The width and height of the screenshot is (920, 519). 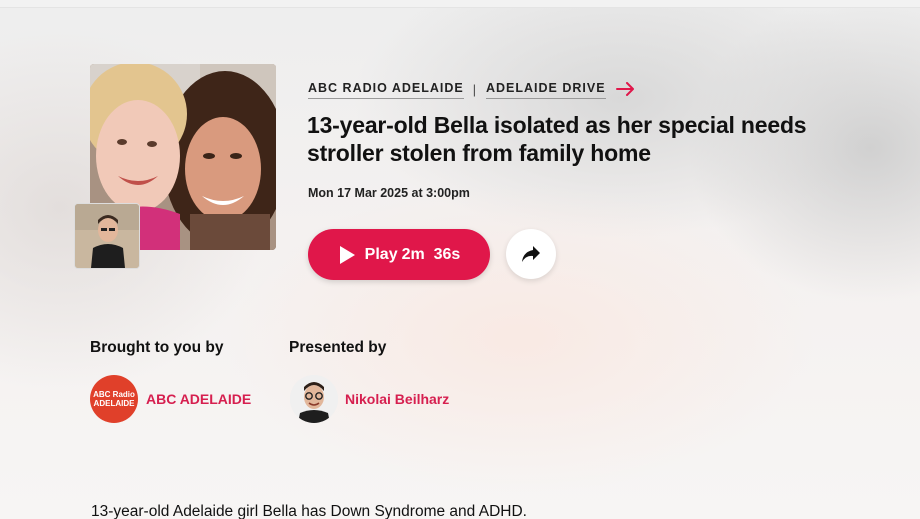 What do you see at coordinates (625, 90) in the screenshot?
I see `arrow-right-icon` at bounding box center [625, 90].